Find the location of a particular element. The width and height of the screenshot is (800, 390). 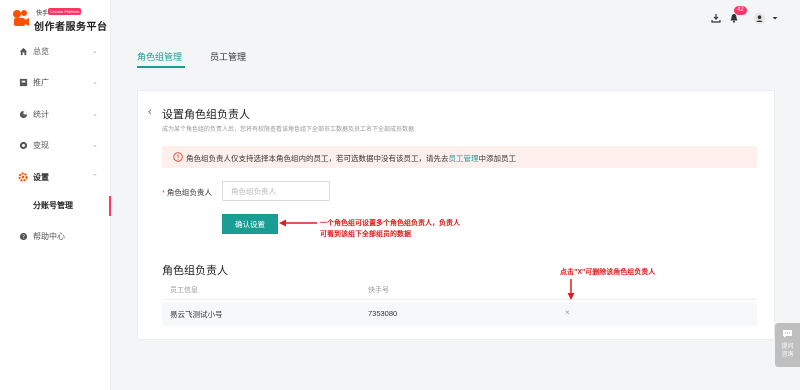

sidebar-item-help: ? 帮助中心 is located at coordinates (55, 236).